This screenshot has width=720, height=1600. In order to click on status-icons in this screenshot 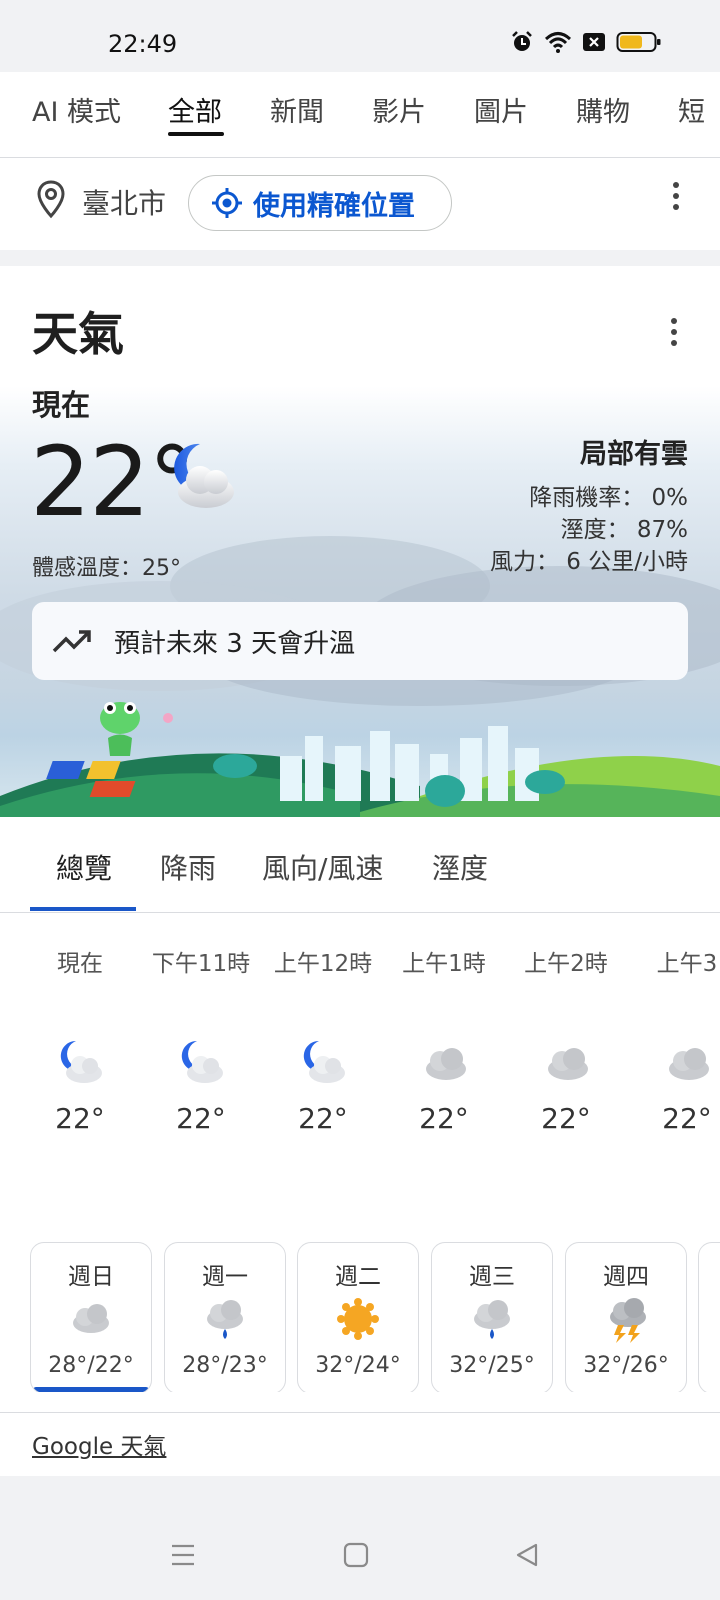, I will do `click(586, 42)`.